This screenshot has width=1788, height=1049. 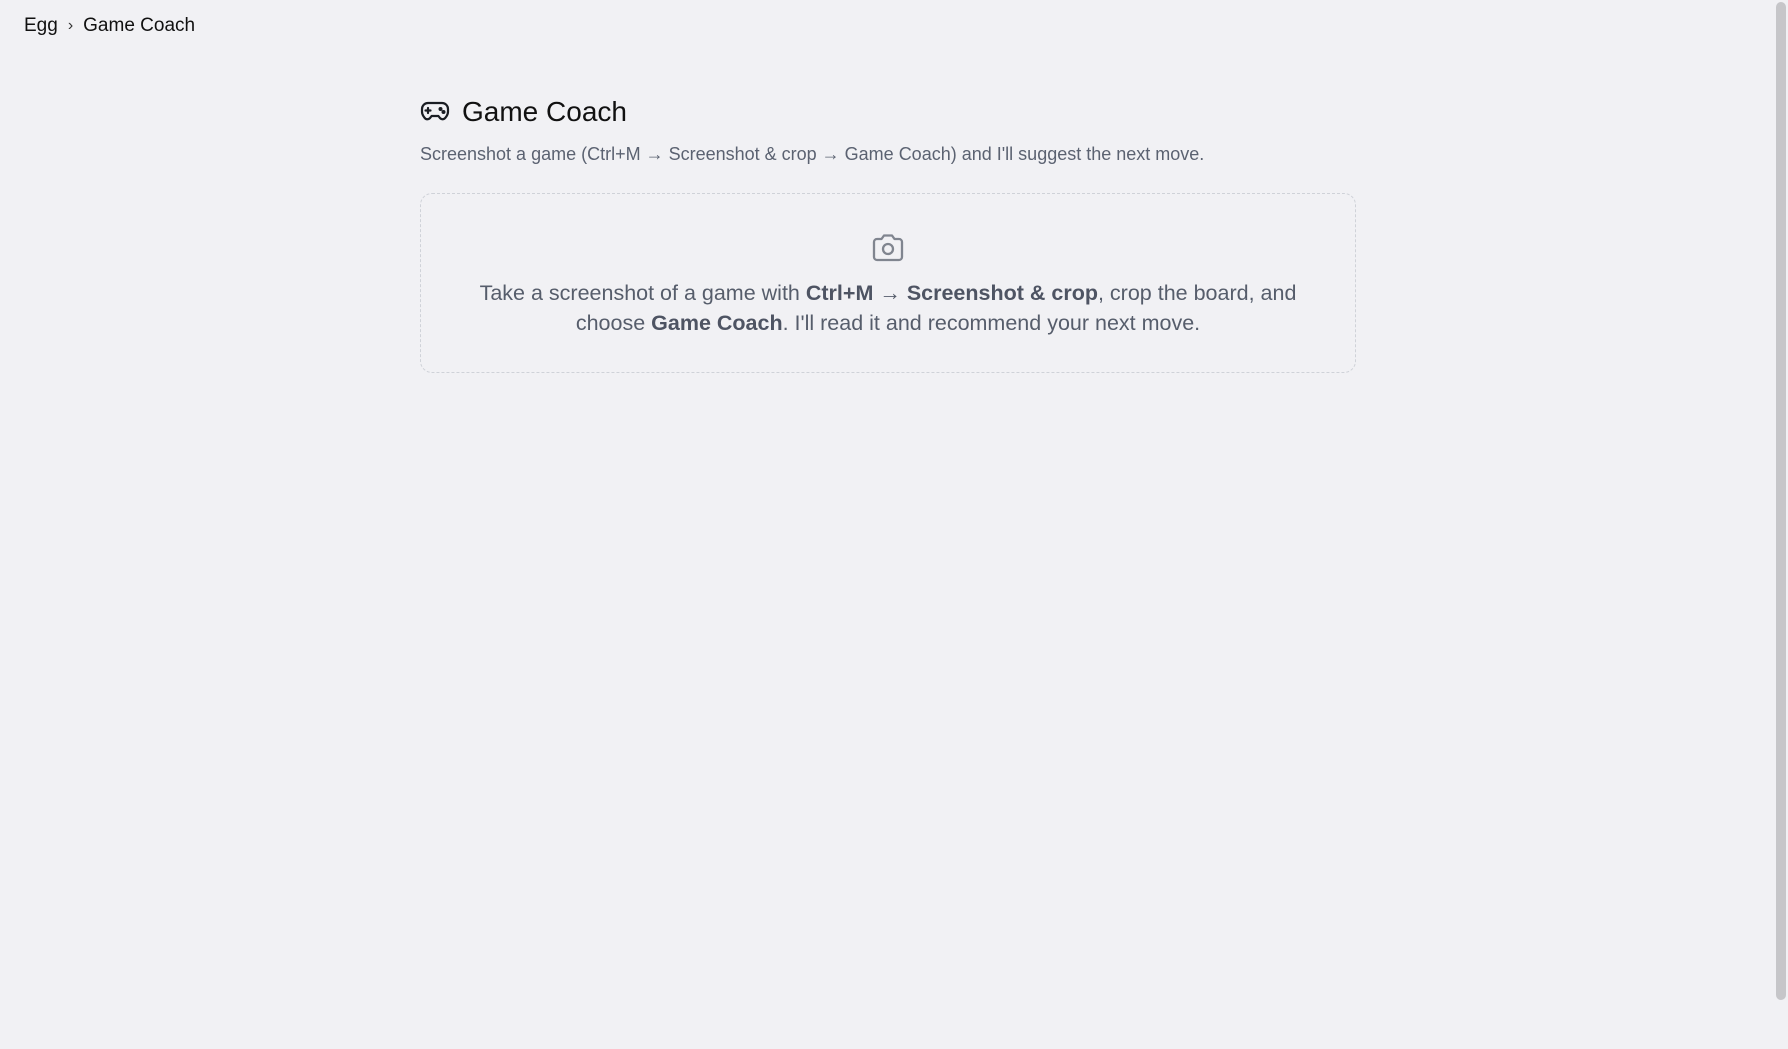 I want to click on gamepad-icon, so click(x=435, y=112).